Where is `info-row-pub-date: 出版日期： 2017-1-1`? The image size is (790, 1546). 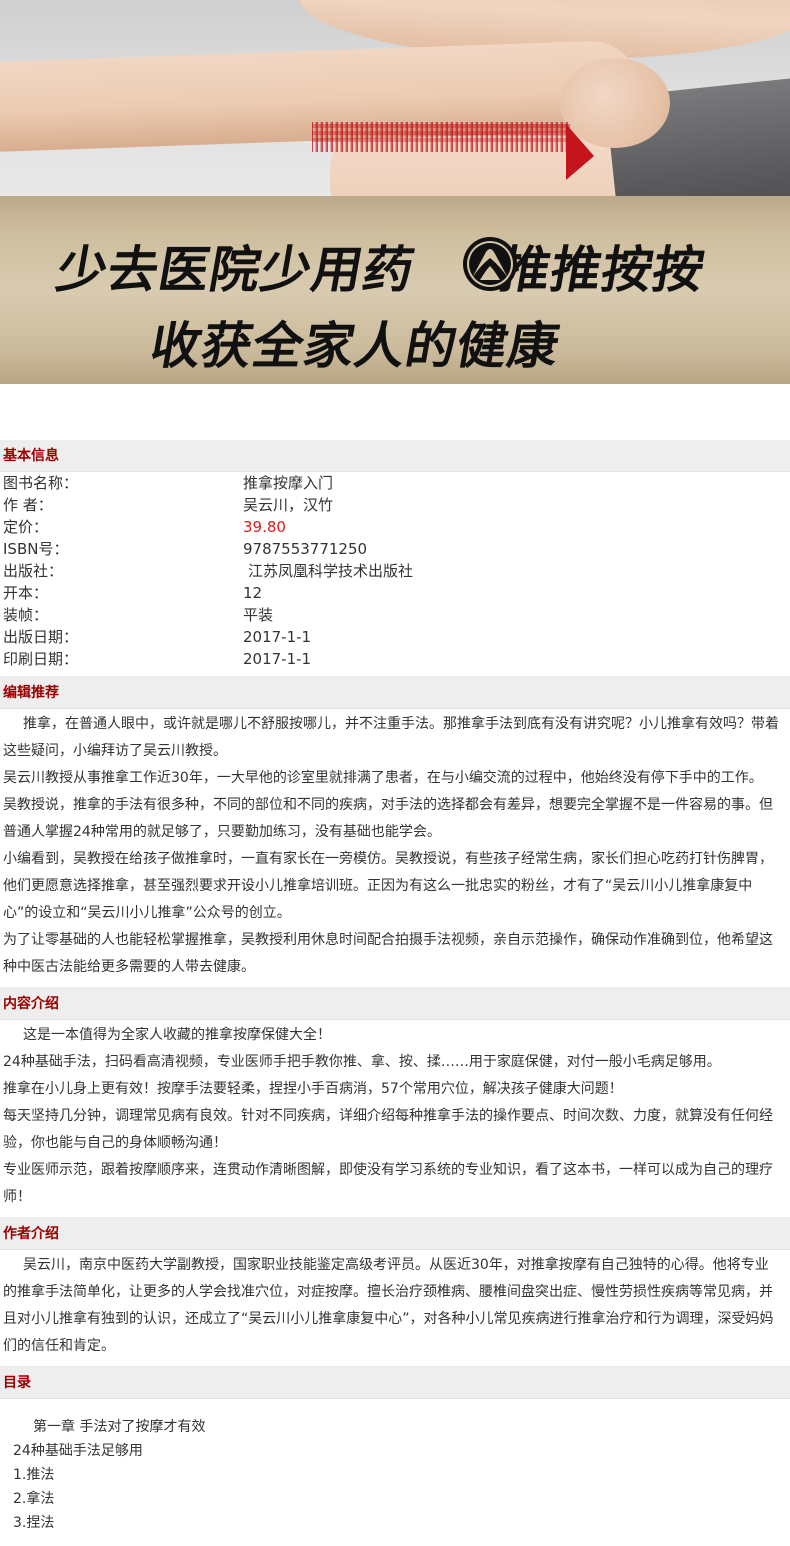
info-row-pub-date: 出版日期： 2017-1-1 is located at coordinates (395, 637).